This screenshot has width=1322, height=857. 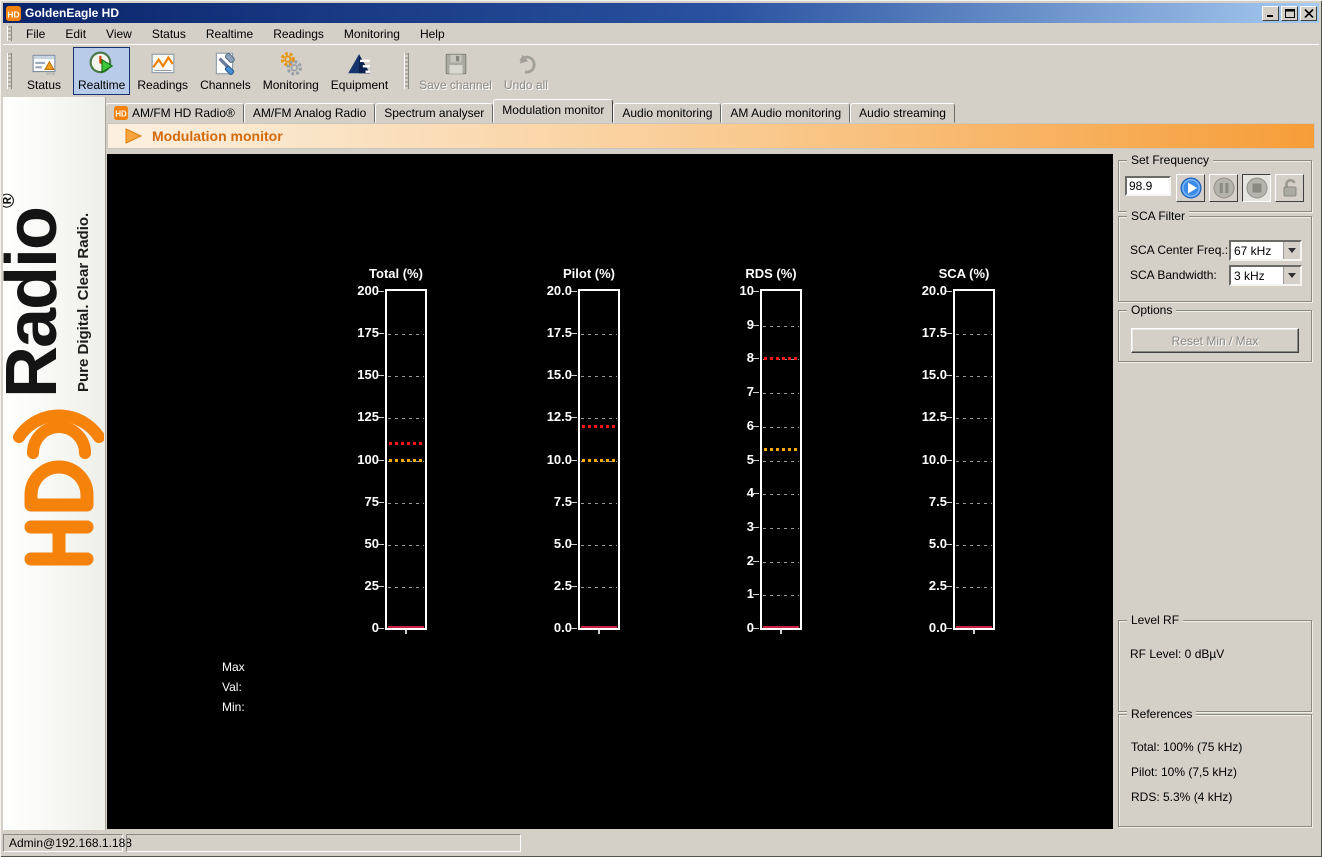 I want to click on sca-bandwidth-select: 3 kHz, so click(x=1265, y=275).